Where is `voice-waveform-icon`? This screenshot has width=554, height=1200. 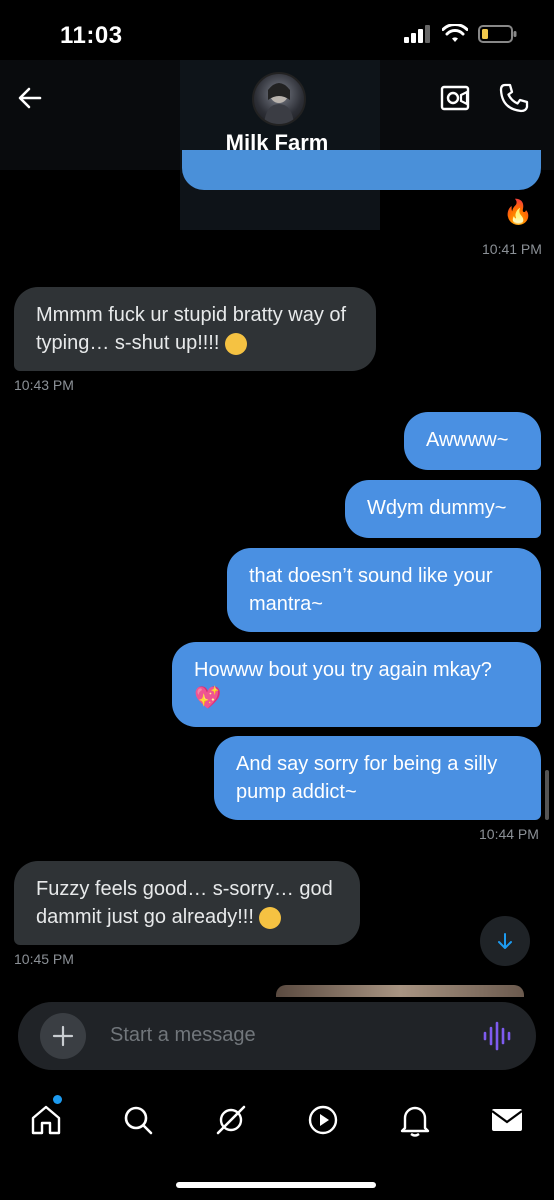 voice-waveform-icon is located at coordinates (497, 1036).